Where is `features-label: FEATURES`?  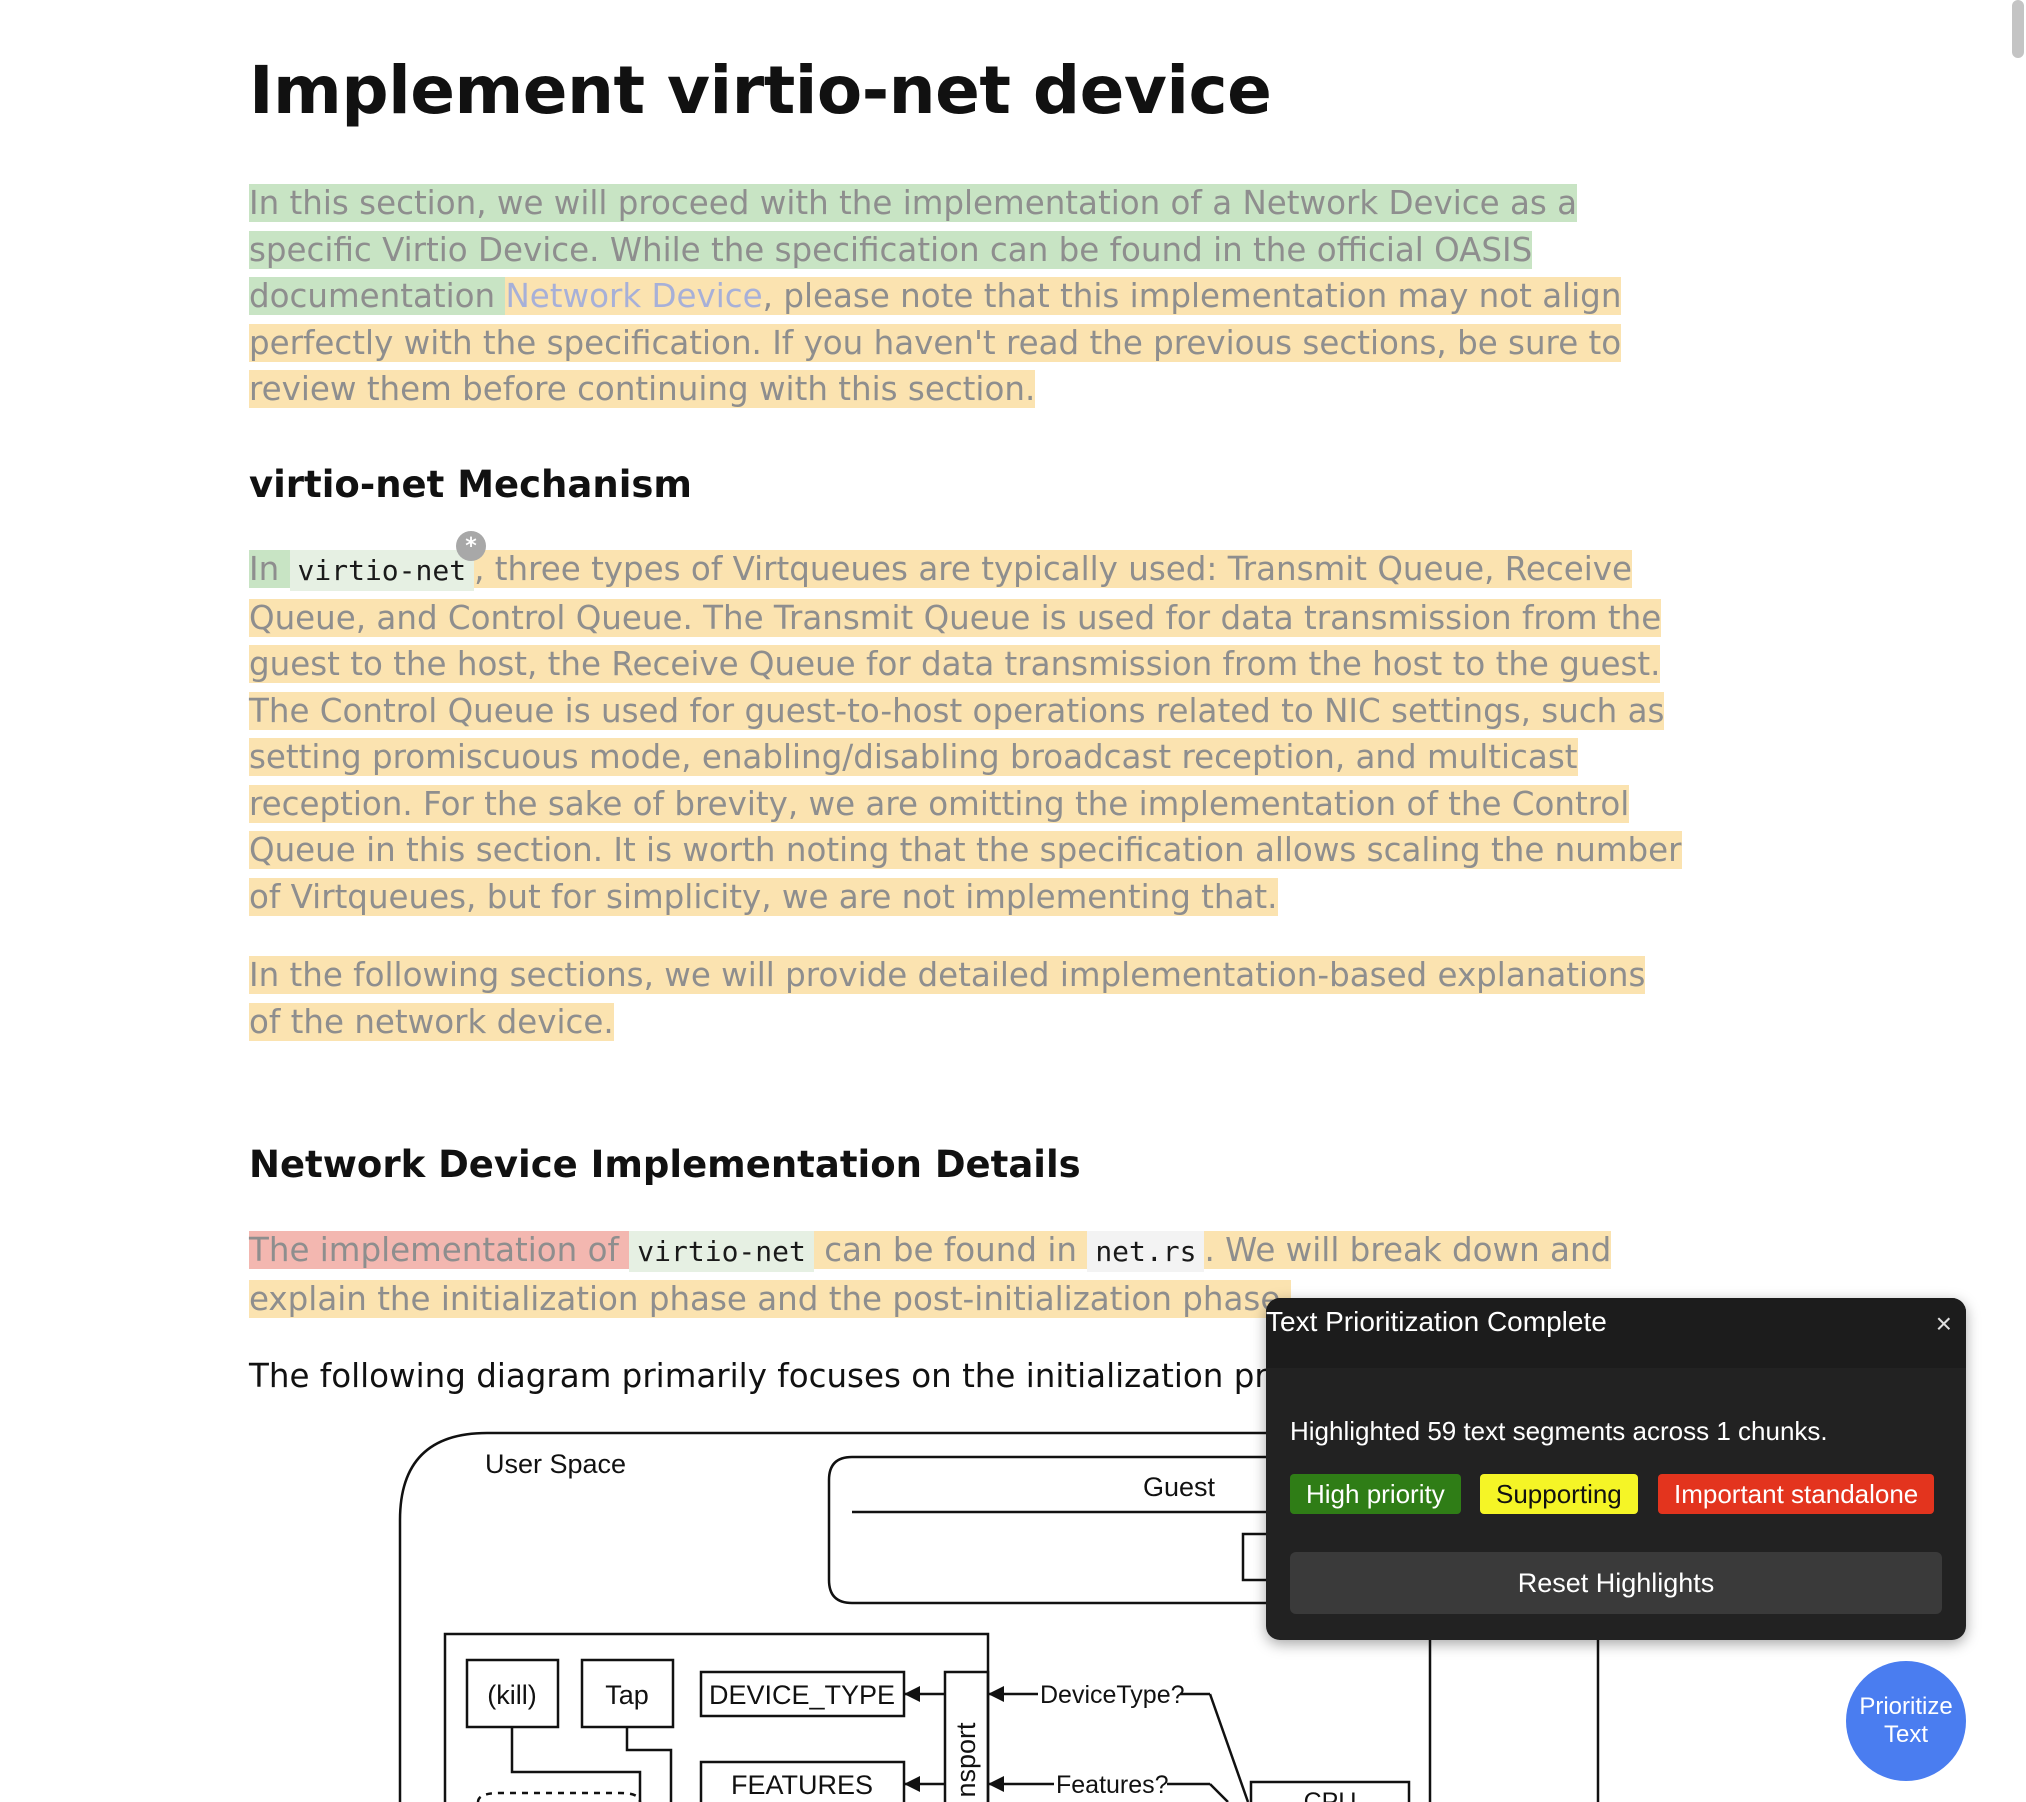
features-label: FEATURES is located at coordinates (802, 1785).